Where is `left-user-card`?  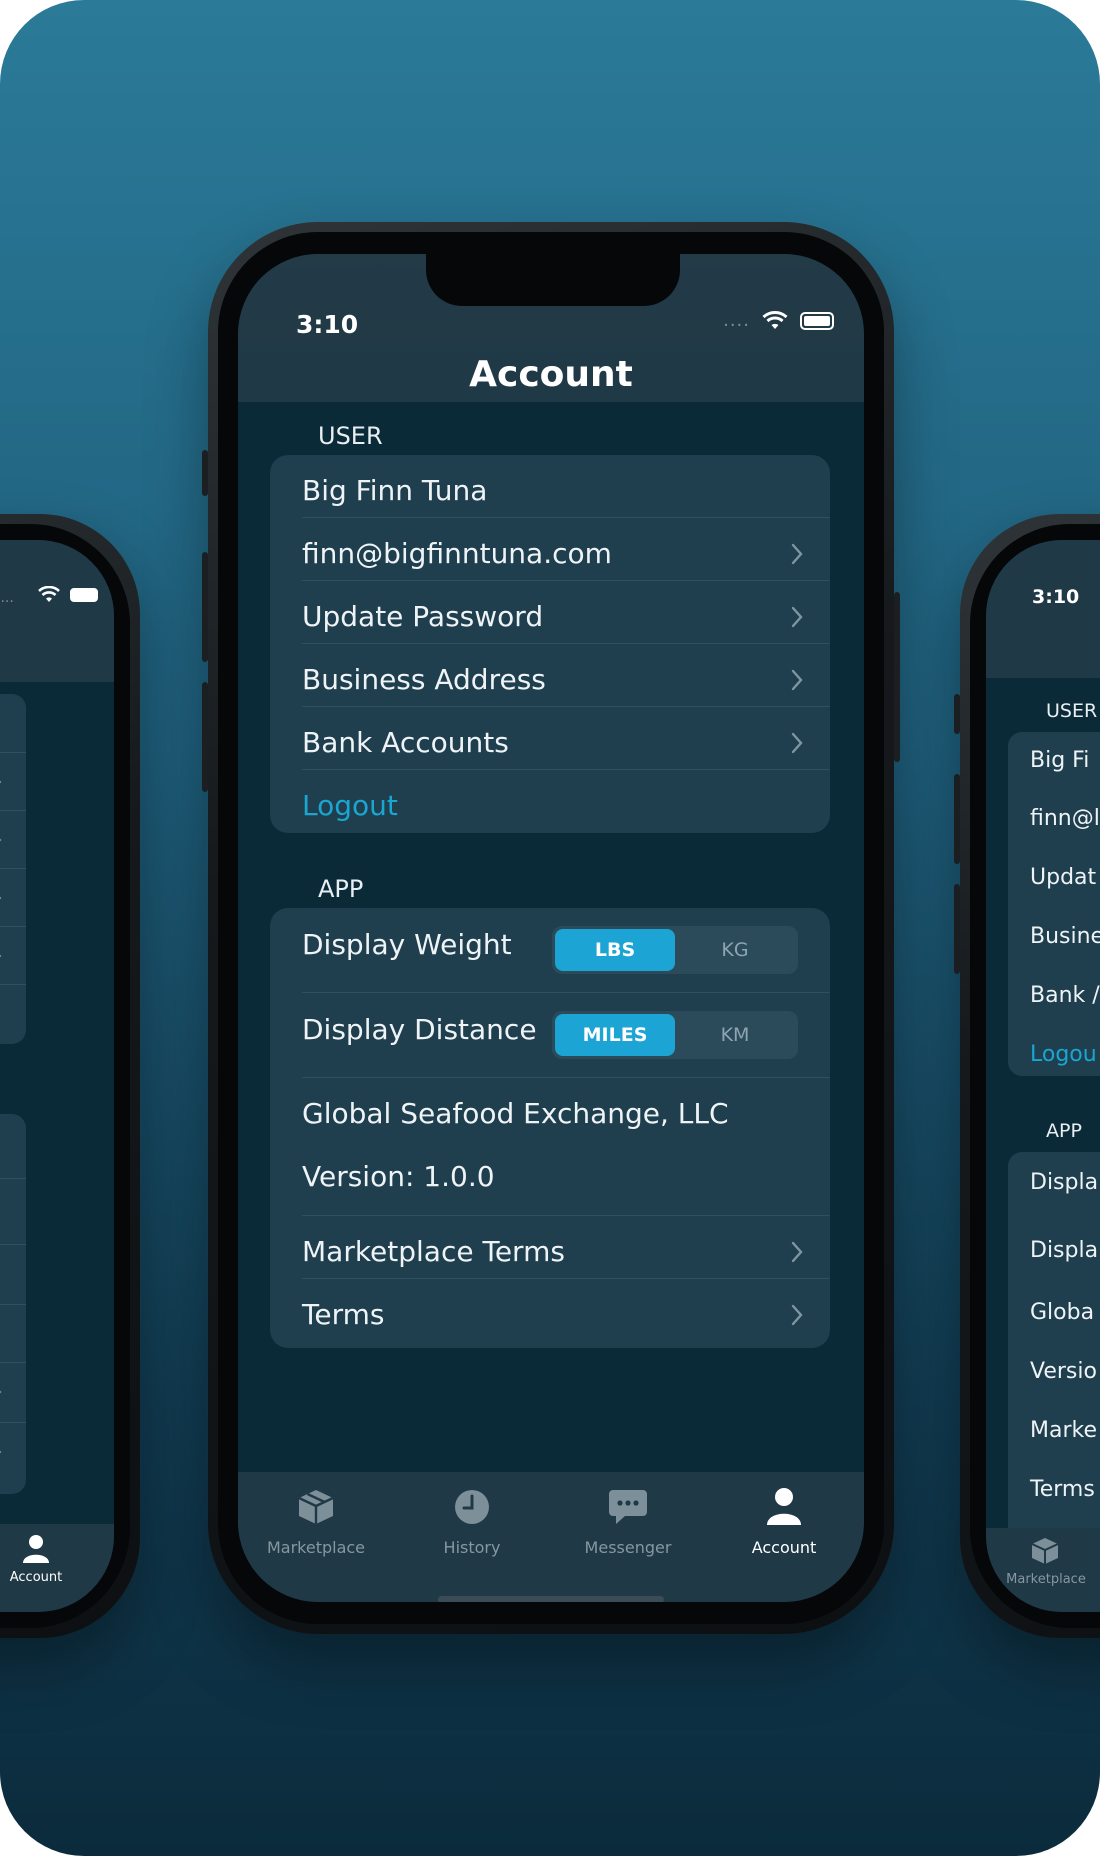 left-user-card is located at coordinates (13, 869).